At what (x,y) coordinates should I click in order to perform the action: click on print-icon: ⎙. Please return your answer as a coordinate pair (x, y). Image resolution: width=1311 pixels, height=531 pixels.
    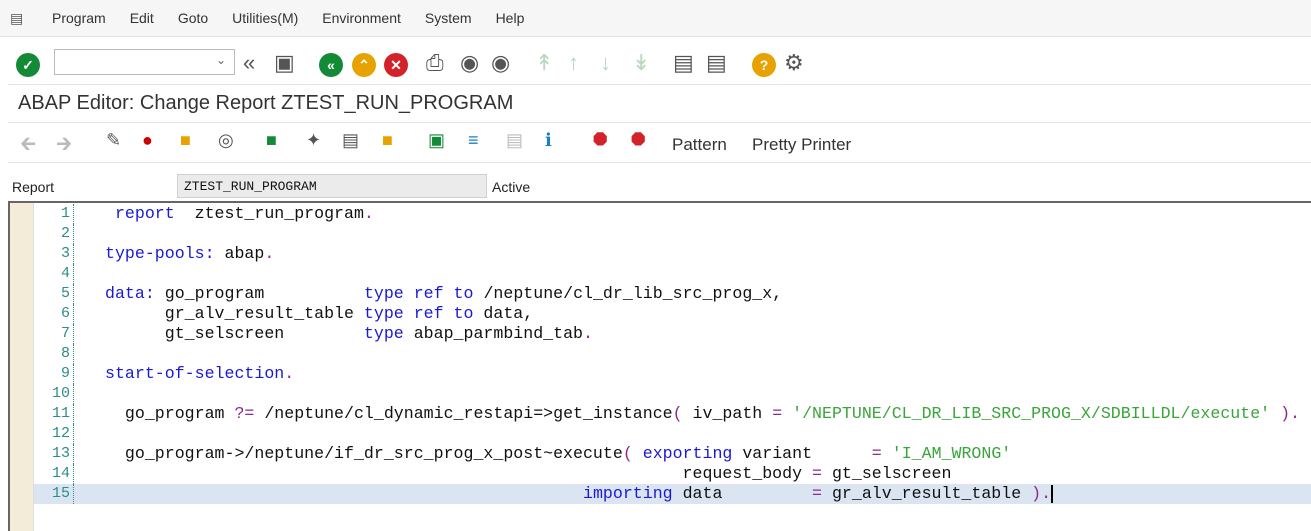
    Looking at the image, I should click on (435, 63).